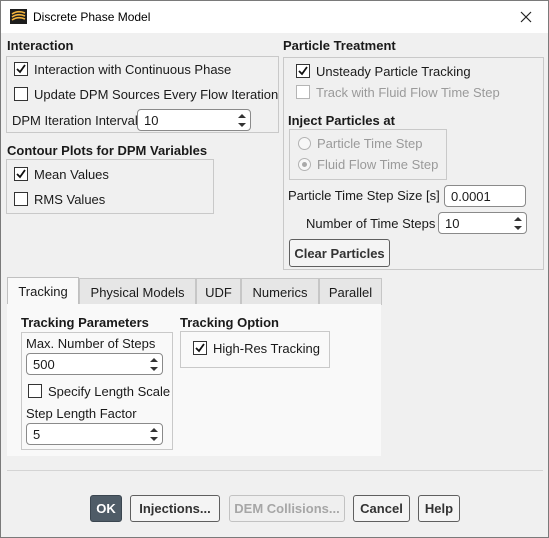 Image resolution: width=549 pixels, height=538 pixels. What do you see at coordinates (194, 120) in the screenshot?
I see `dpm-iteration-interval-input: 10` at bounding box center [194, 120].